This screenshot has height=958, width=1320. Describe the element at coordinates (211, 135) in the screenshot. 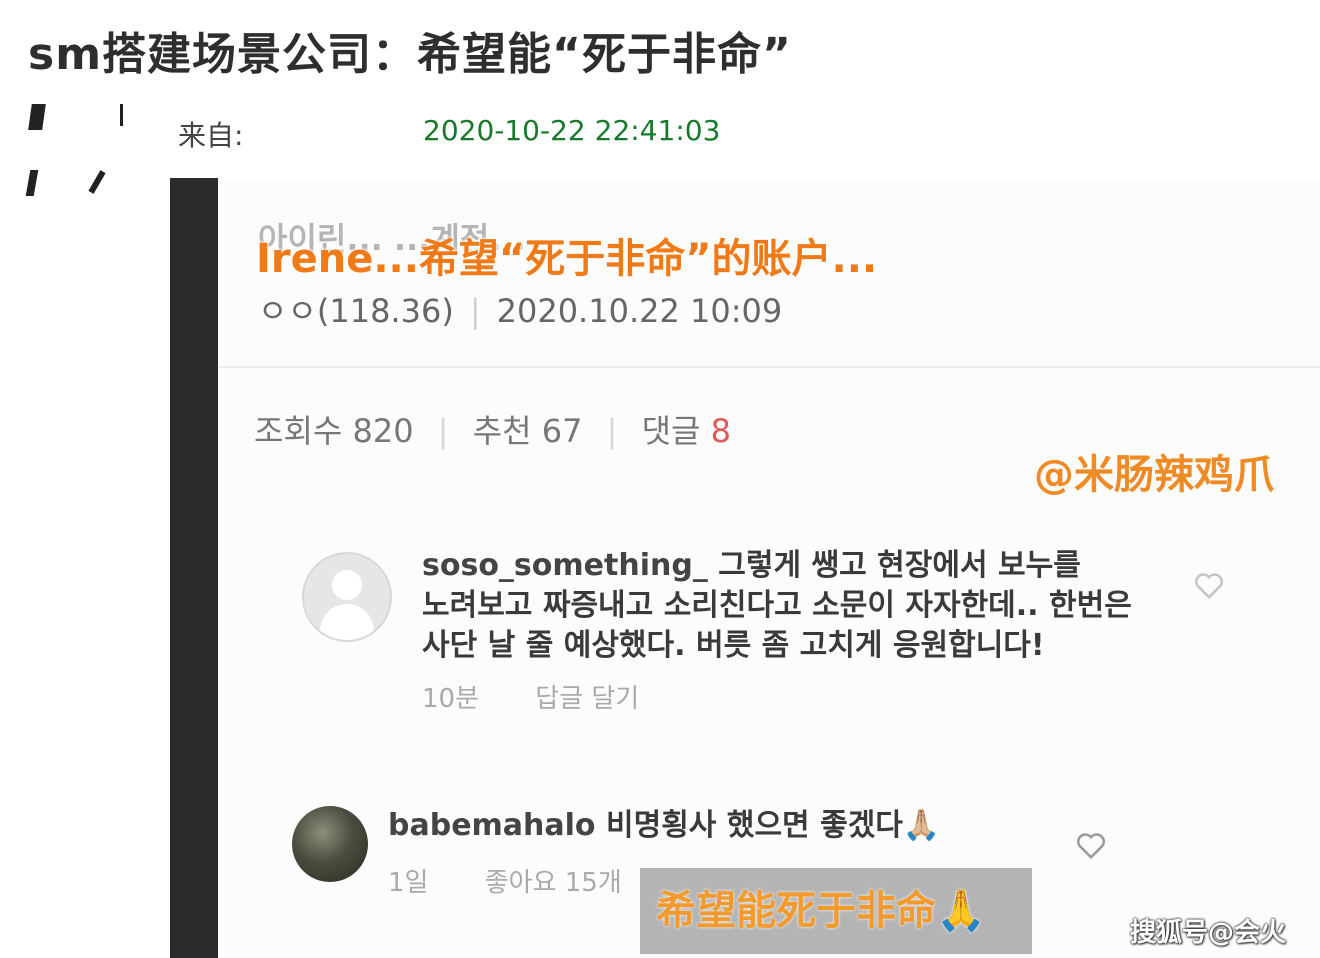

I see `from-label: 来自:` at that location.